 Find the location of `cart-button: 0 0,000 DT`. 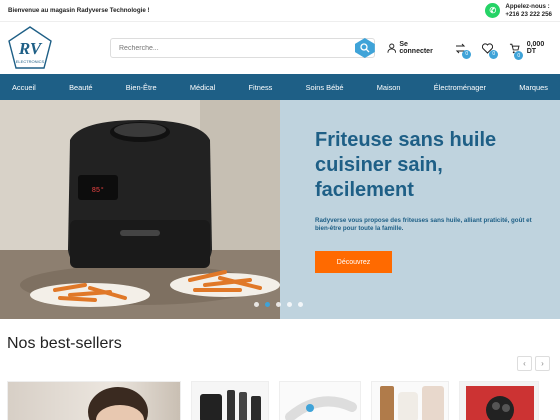

cart-button: 0 0,000 DT is located at coordinates (531, 50).